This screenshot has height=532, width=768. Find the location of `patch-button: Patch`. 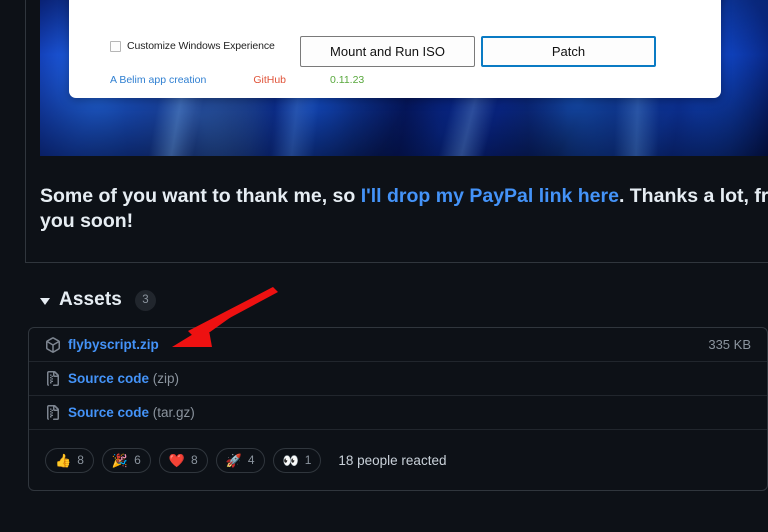

patch-button: Patch is located at coordinates (568, 51).